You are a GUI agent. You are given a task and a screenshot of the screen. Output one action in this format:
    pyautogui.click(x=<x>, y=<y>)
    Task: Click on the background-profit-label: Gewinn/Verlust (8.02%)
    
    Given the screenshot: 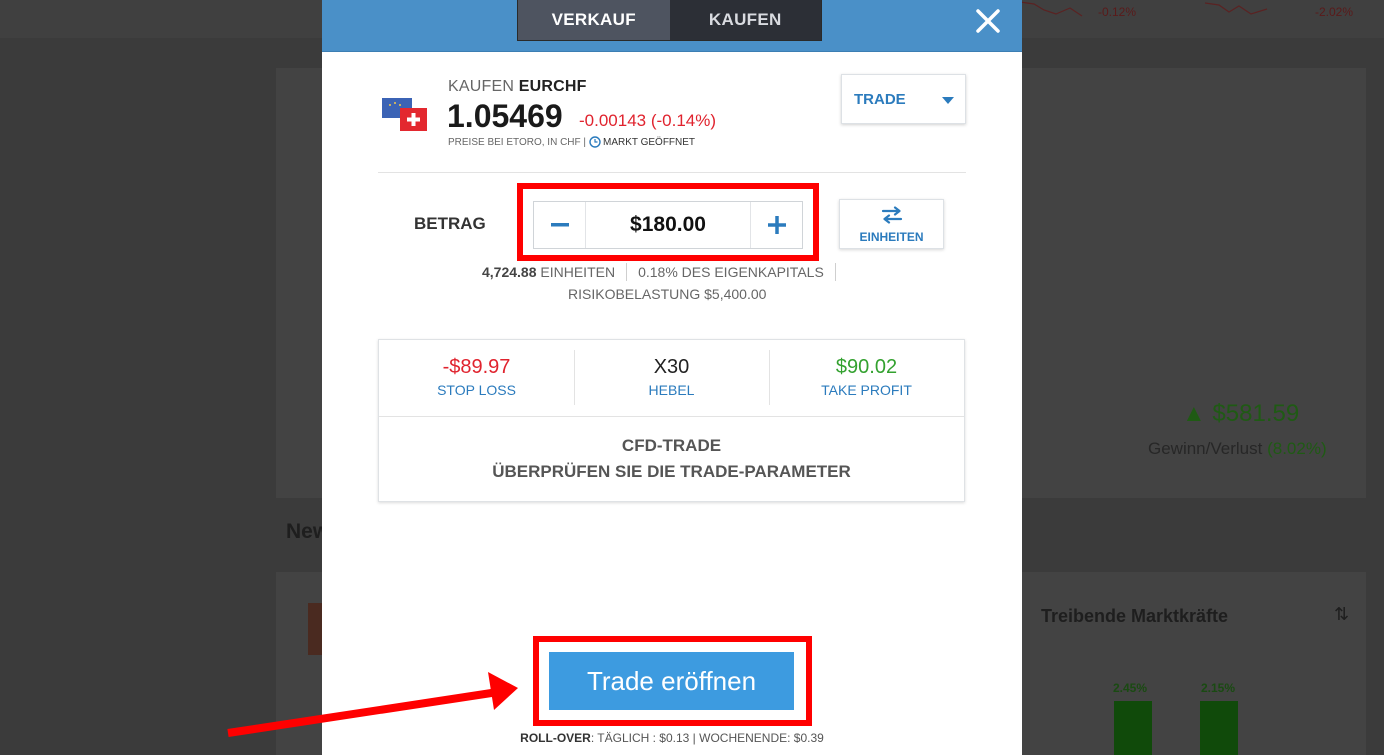 What is the action you would take?
    pyautogui.click(x=1237, y=448)
    